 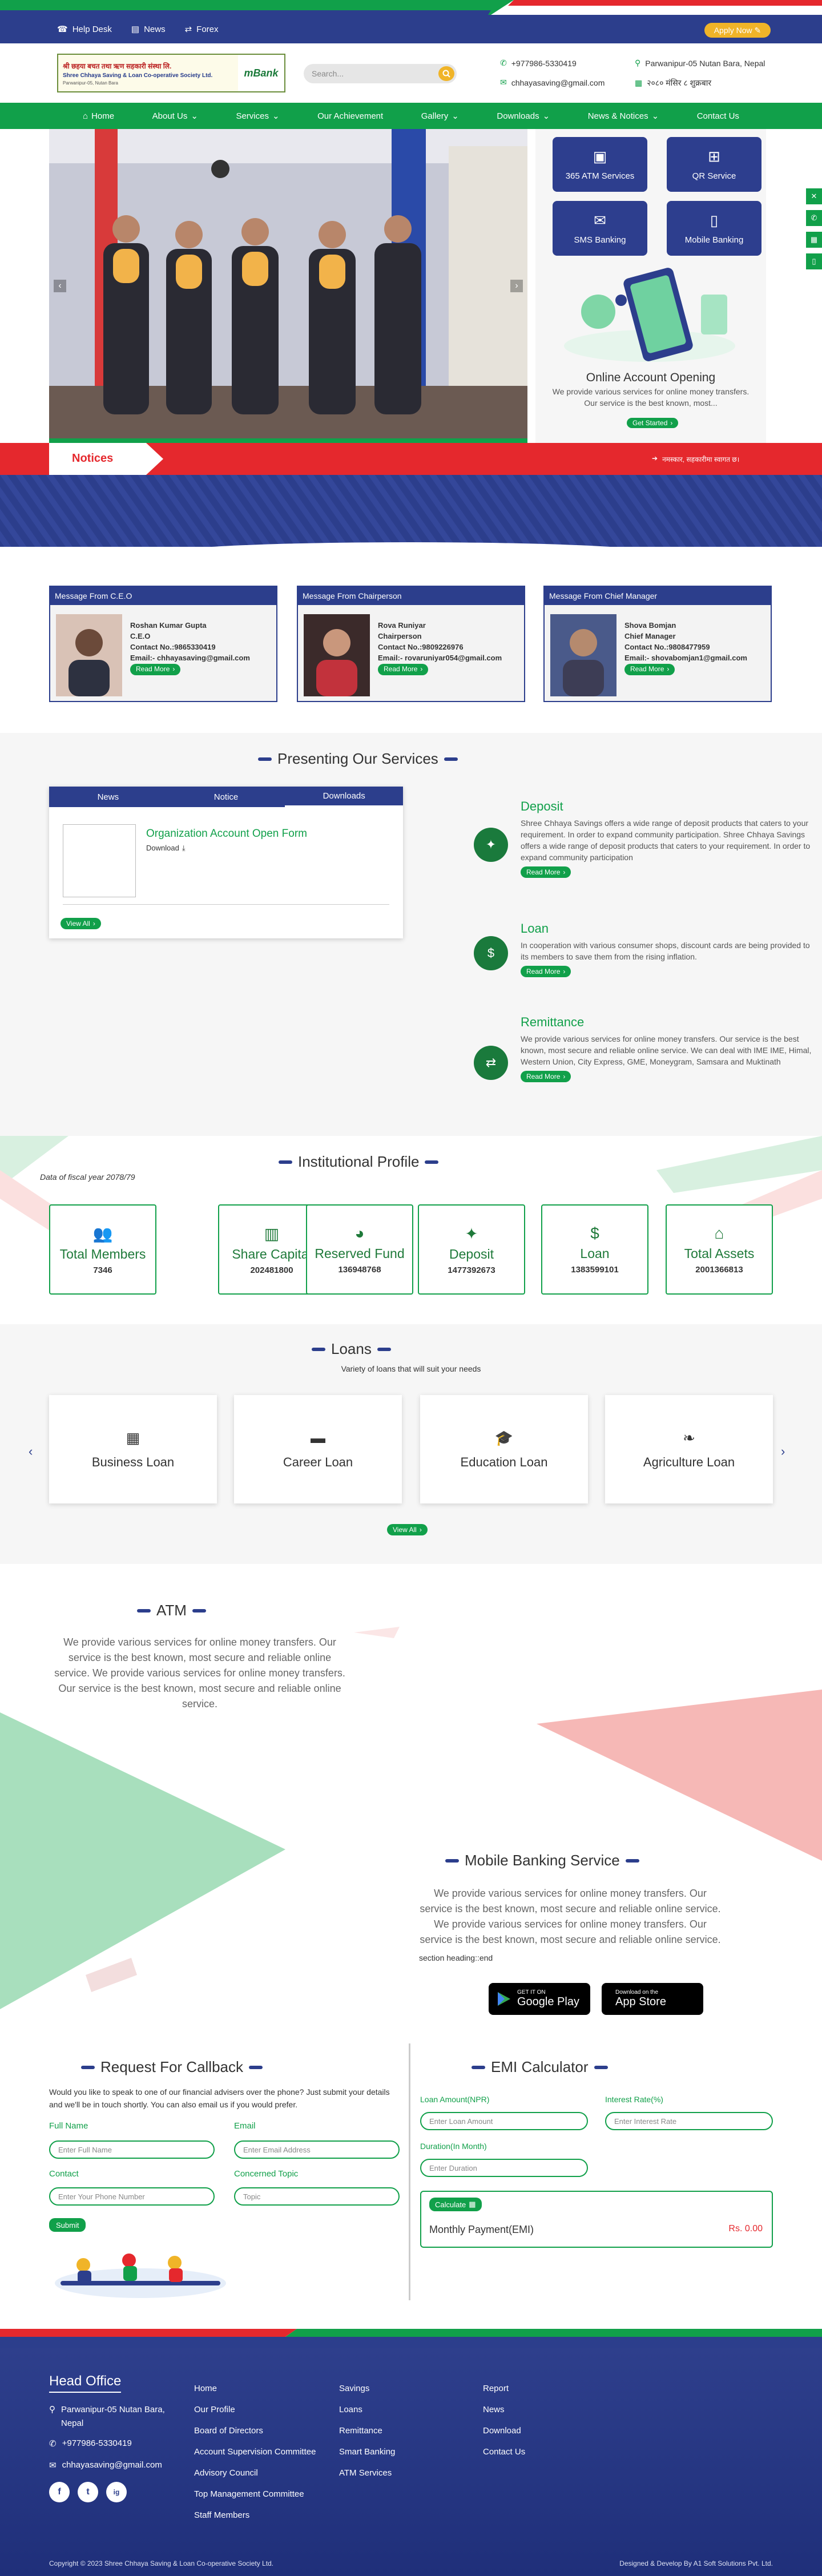 What do you see at coordinates (623, 117) in the screenshot?
I see `nav-item-news: News & Notices ⌄` at bounding box center [623, 117].